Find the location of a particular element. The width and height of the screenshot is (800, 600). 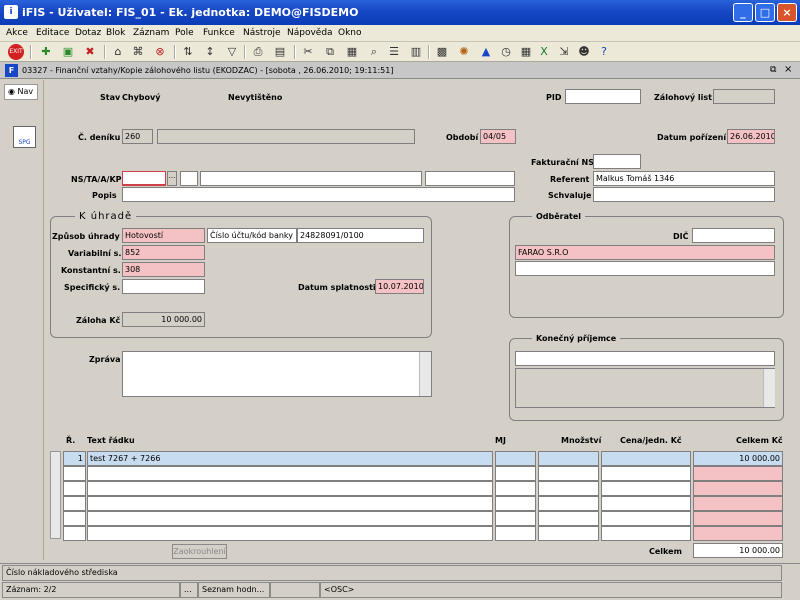

menu-zaznam: Záznam is located at coordinates (151, 33).